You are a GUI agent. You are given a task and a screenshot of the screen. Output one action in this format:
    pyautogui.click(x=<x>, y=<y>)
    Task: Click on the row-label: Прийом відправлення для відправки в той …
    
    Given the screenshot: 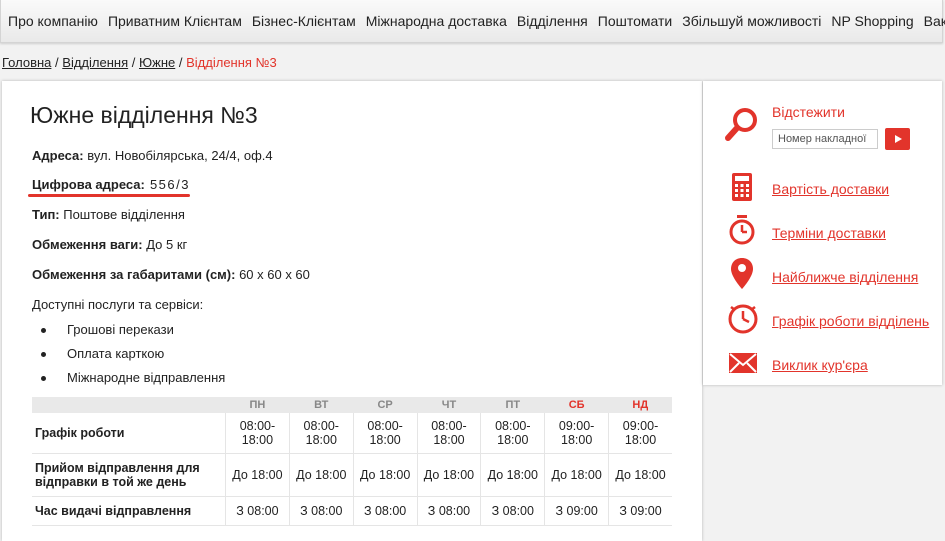 What is the action you would take?
    pyautogui.click(x=129, y=475)
    